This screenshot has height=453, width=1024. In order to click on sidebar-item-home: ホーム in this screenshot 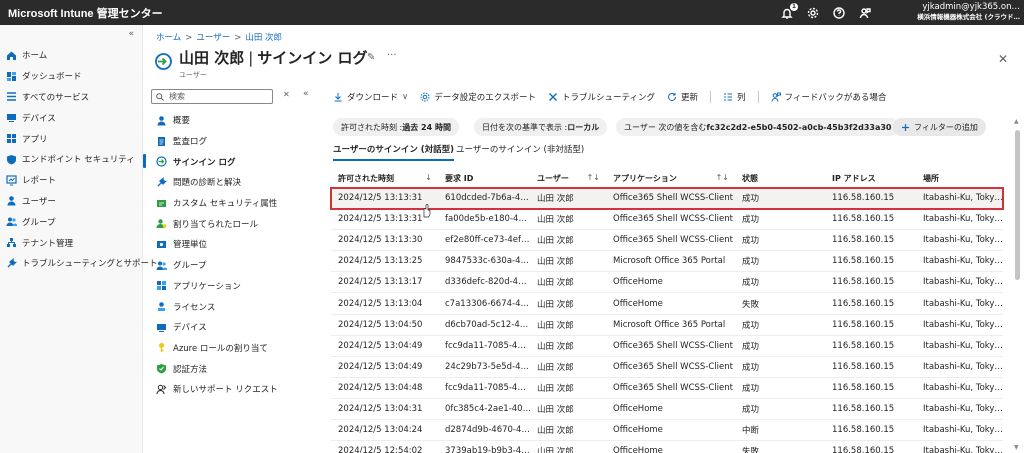, I will do `click(71, 55)`.